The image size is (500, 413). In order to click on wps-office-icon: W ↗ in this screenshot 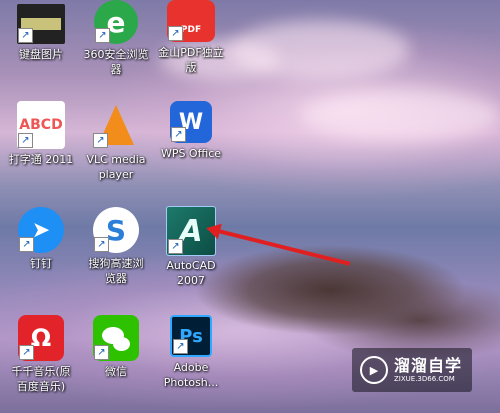, I will do `click(191, 122)`.